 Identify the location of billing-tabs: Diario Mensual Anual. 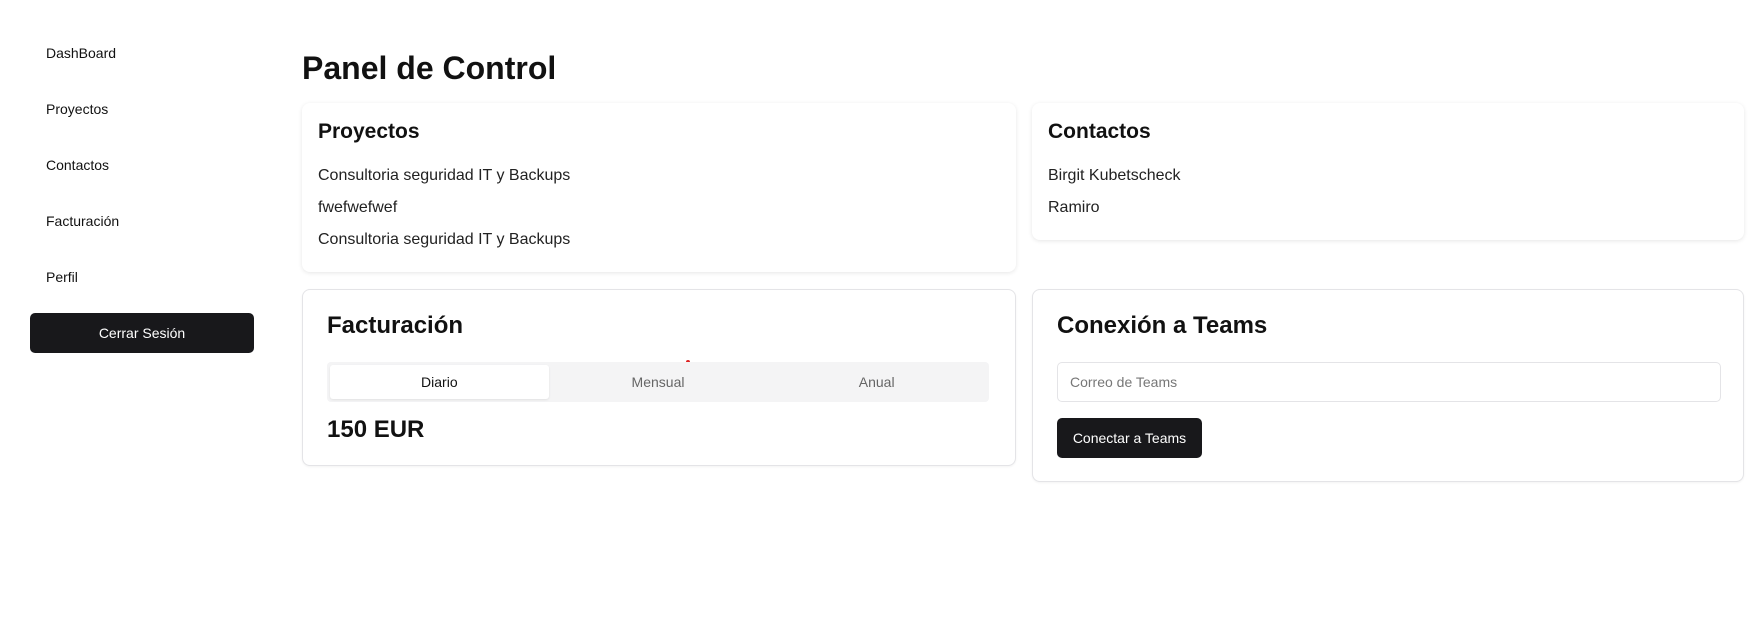
(658, 382).